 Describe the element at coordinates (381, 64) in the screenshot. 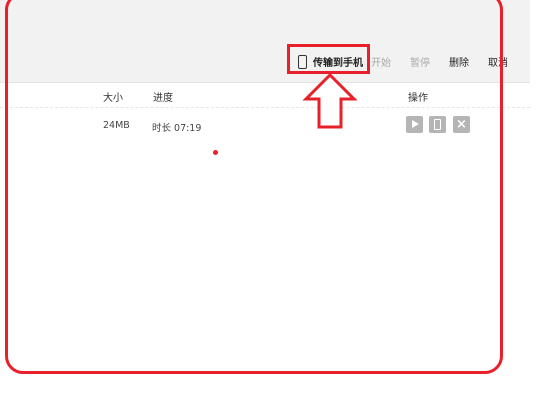

I see `start-button: 开始` at that location.